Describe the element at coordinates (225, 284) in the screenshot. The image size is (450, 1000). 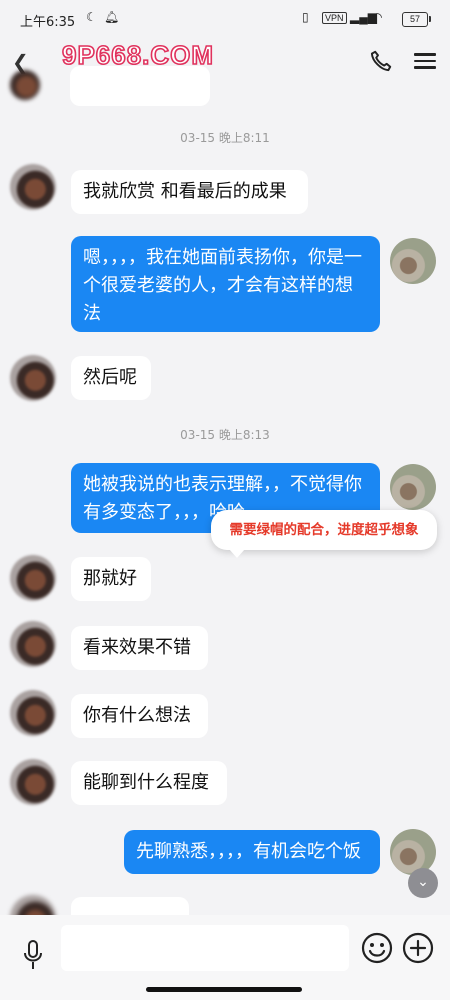
I see `message-bubble-outgoing: 嗯，，，，我在她面前表扬你，你是一个很爱老婆的人，才会有这样的想法` at that location.